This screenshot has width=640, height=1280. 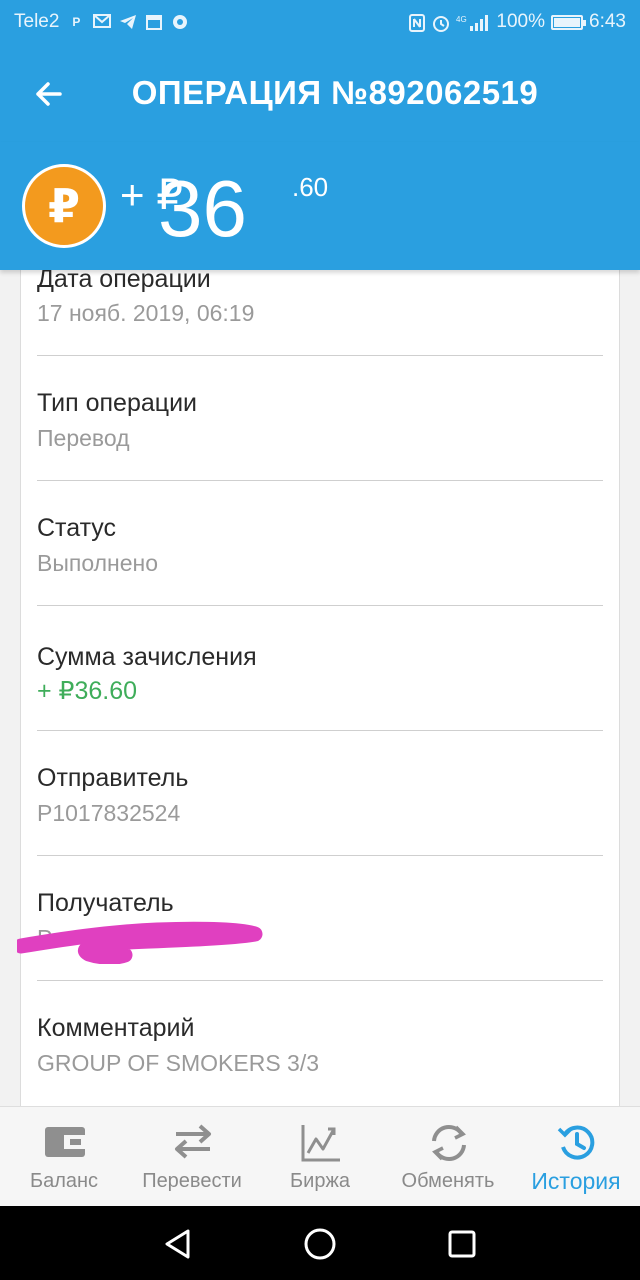 What do you see at coordinates (320, 793) in the screenshot?
I see `detail-row-sender: Отправитель P1017832524` at bounding box center [320, 793].